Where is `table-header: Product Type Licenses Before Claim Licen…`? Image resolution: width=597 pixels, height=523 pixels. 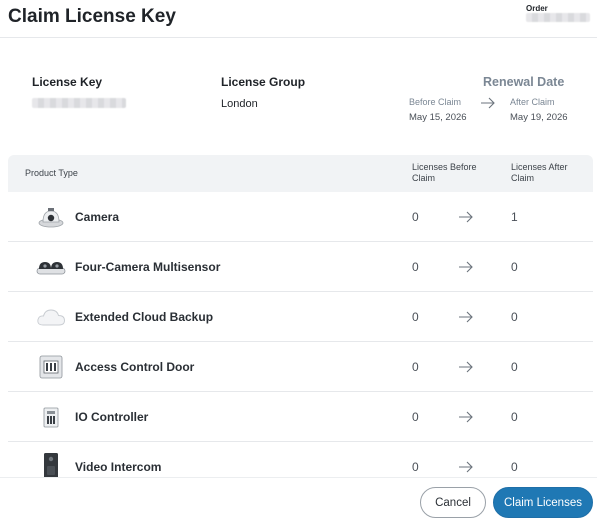
table-header: Product Type Licenses Before Claim Licen… is located at coordinates (300, 173).